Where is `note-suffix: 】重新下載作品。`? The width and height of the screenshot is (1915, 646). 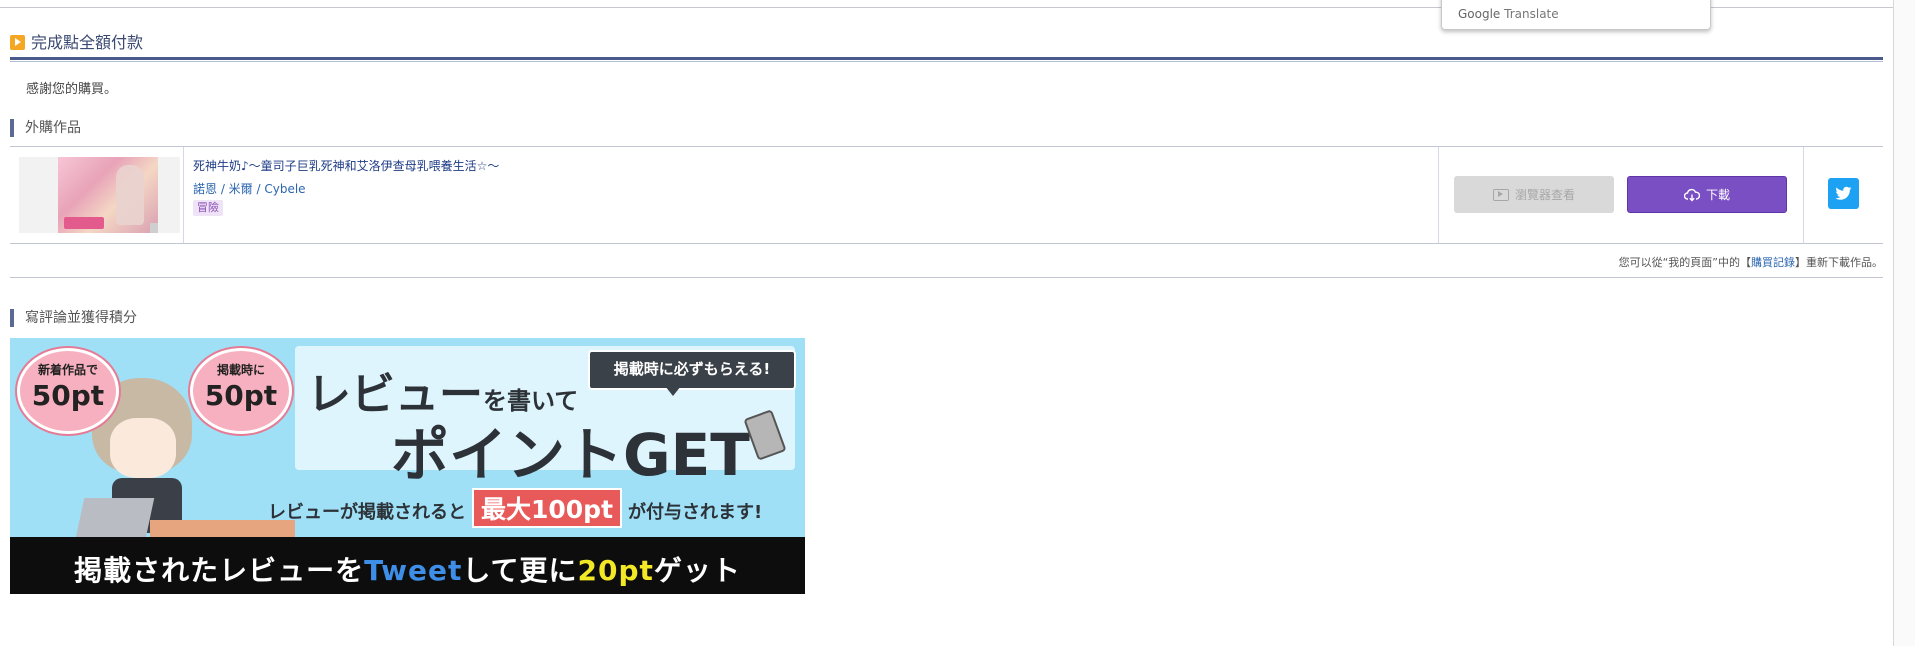 note-suffix: 】重新下載作品。 is located at coordinates (1839, 262).